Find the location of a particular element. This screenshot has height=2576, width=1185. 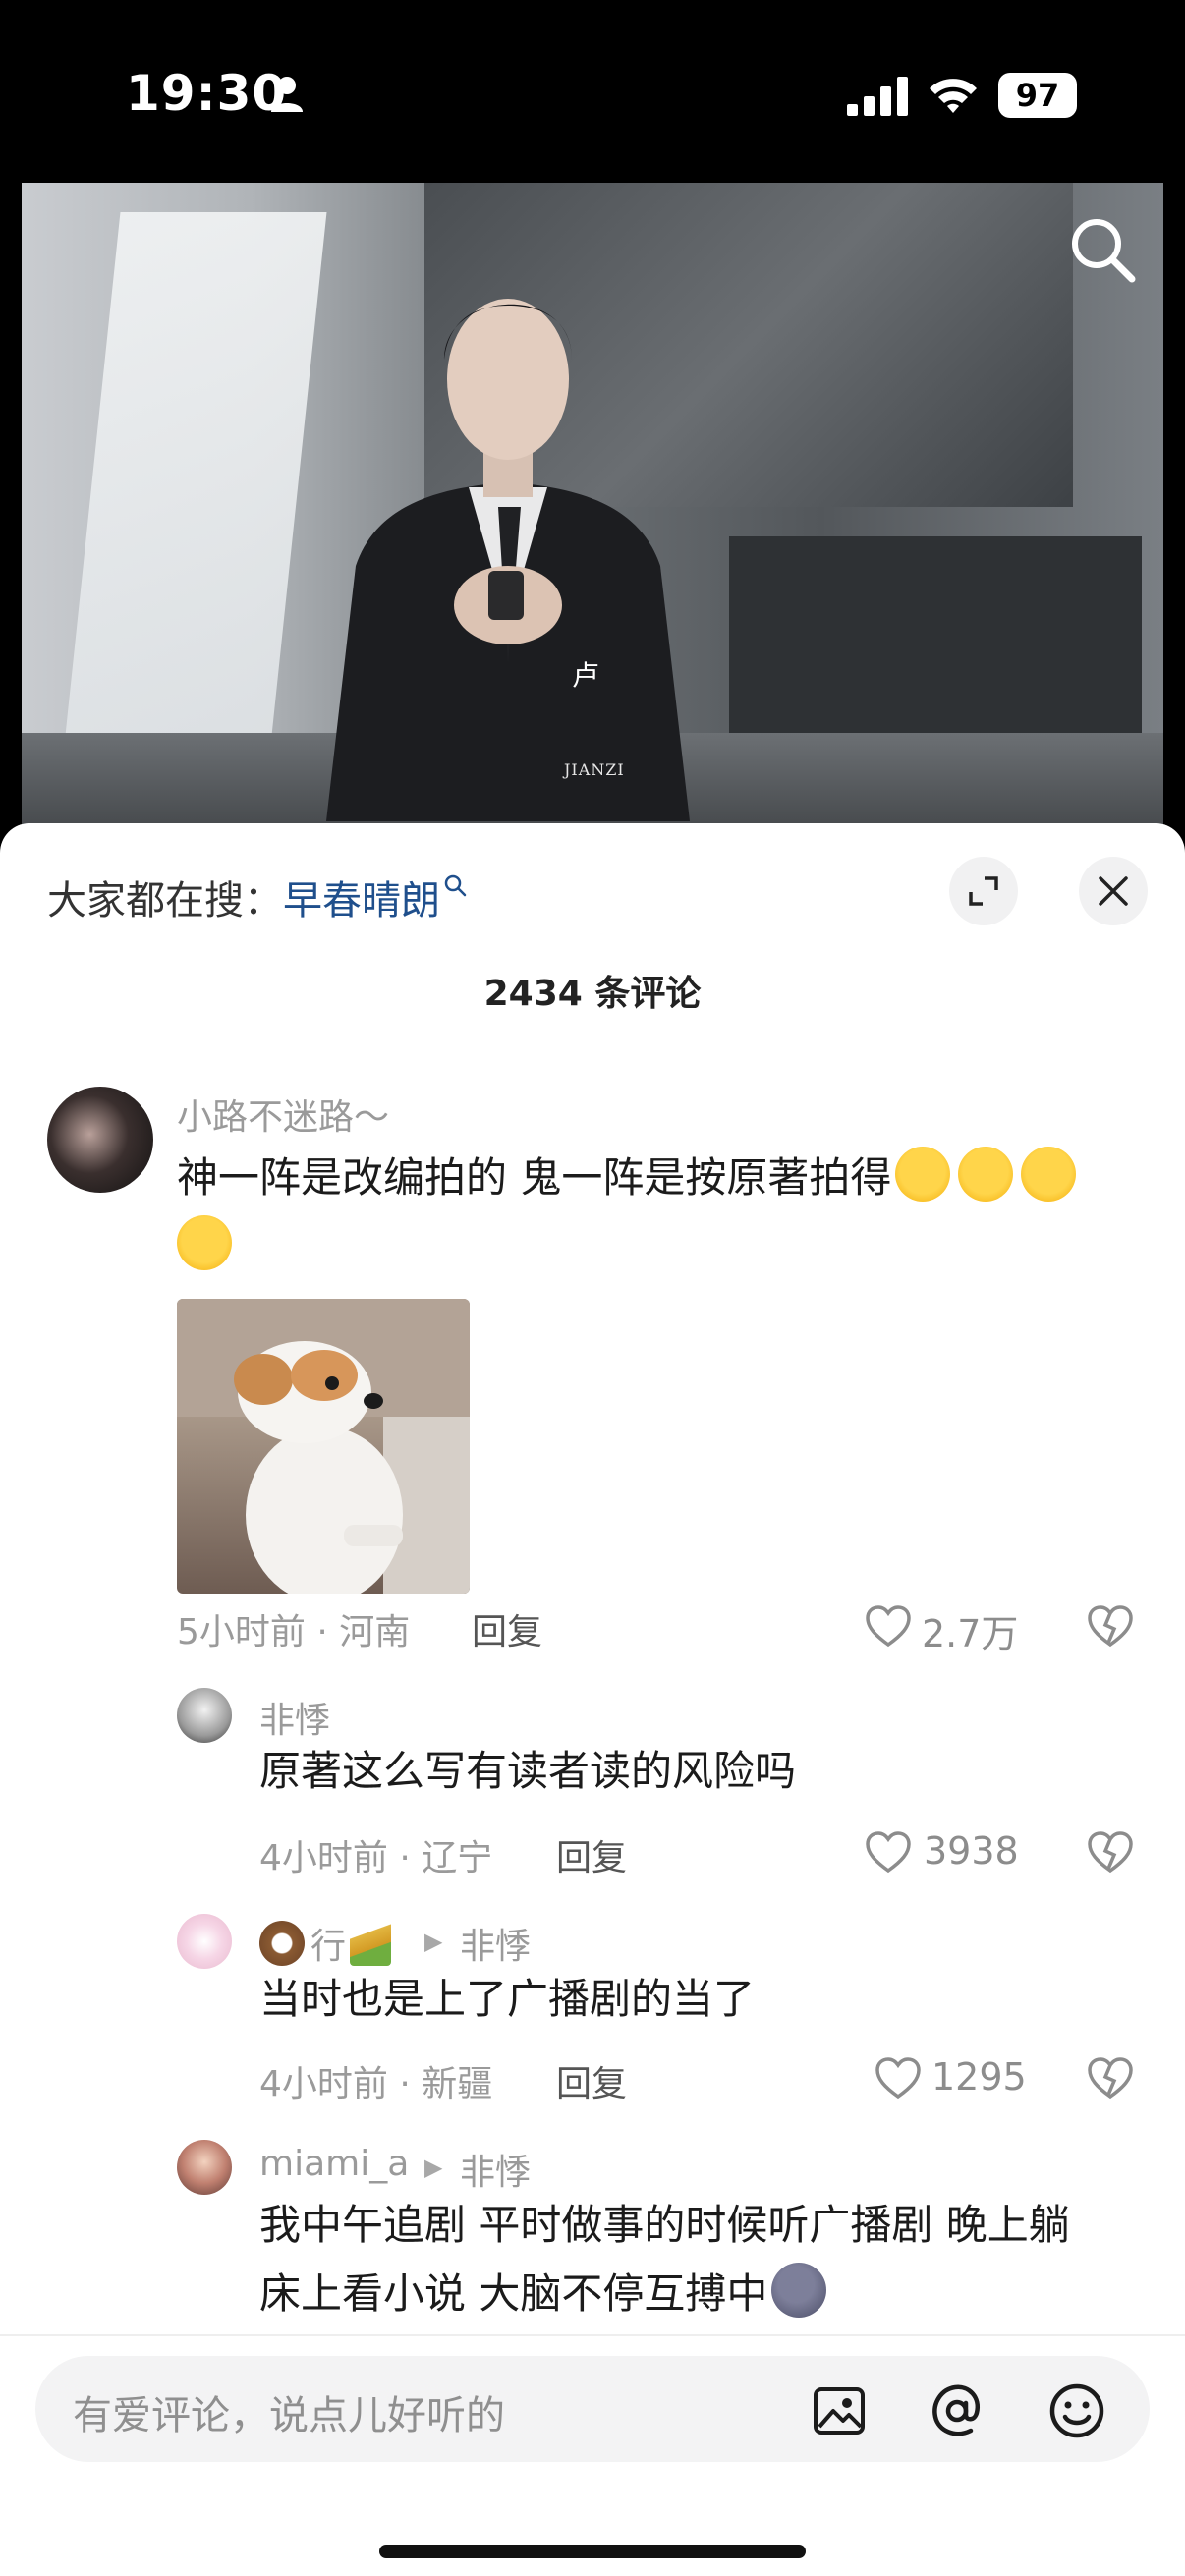

person-icon is located at coordinates (287, 94).